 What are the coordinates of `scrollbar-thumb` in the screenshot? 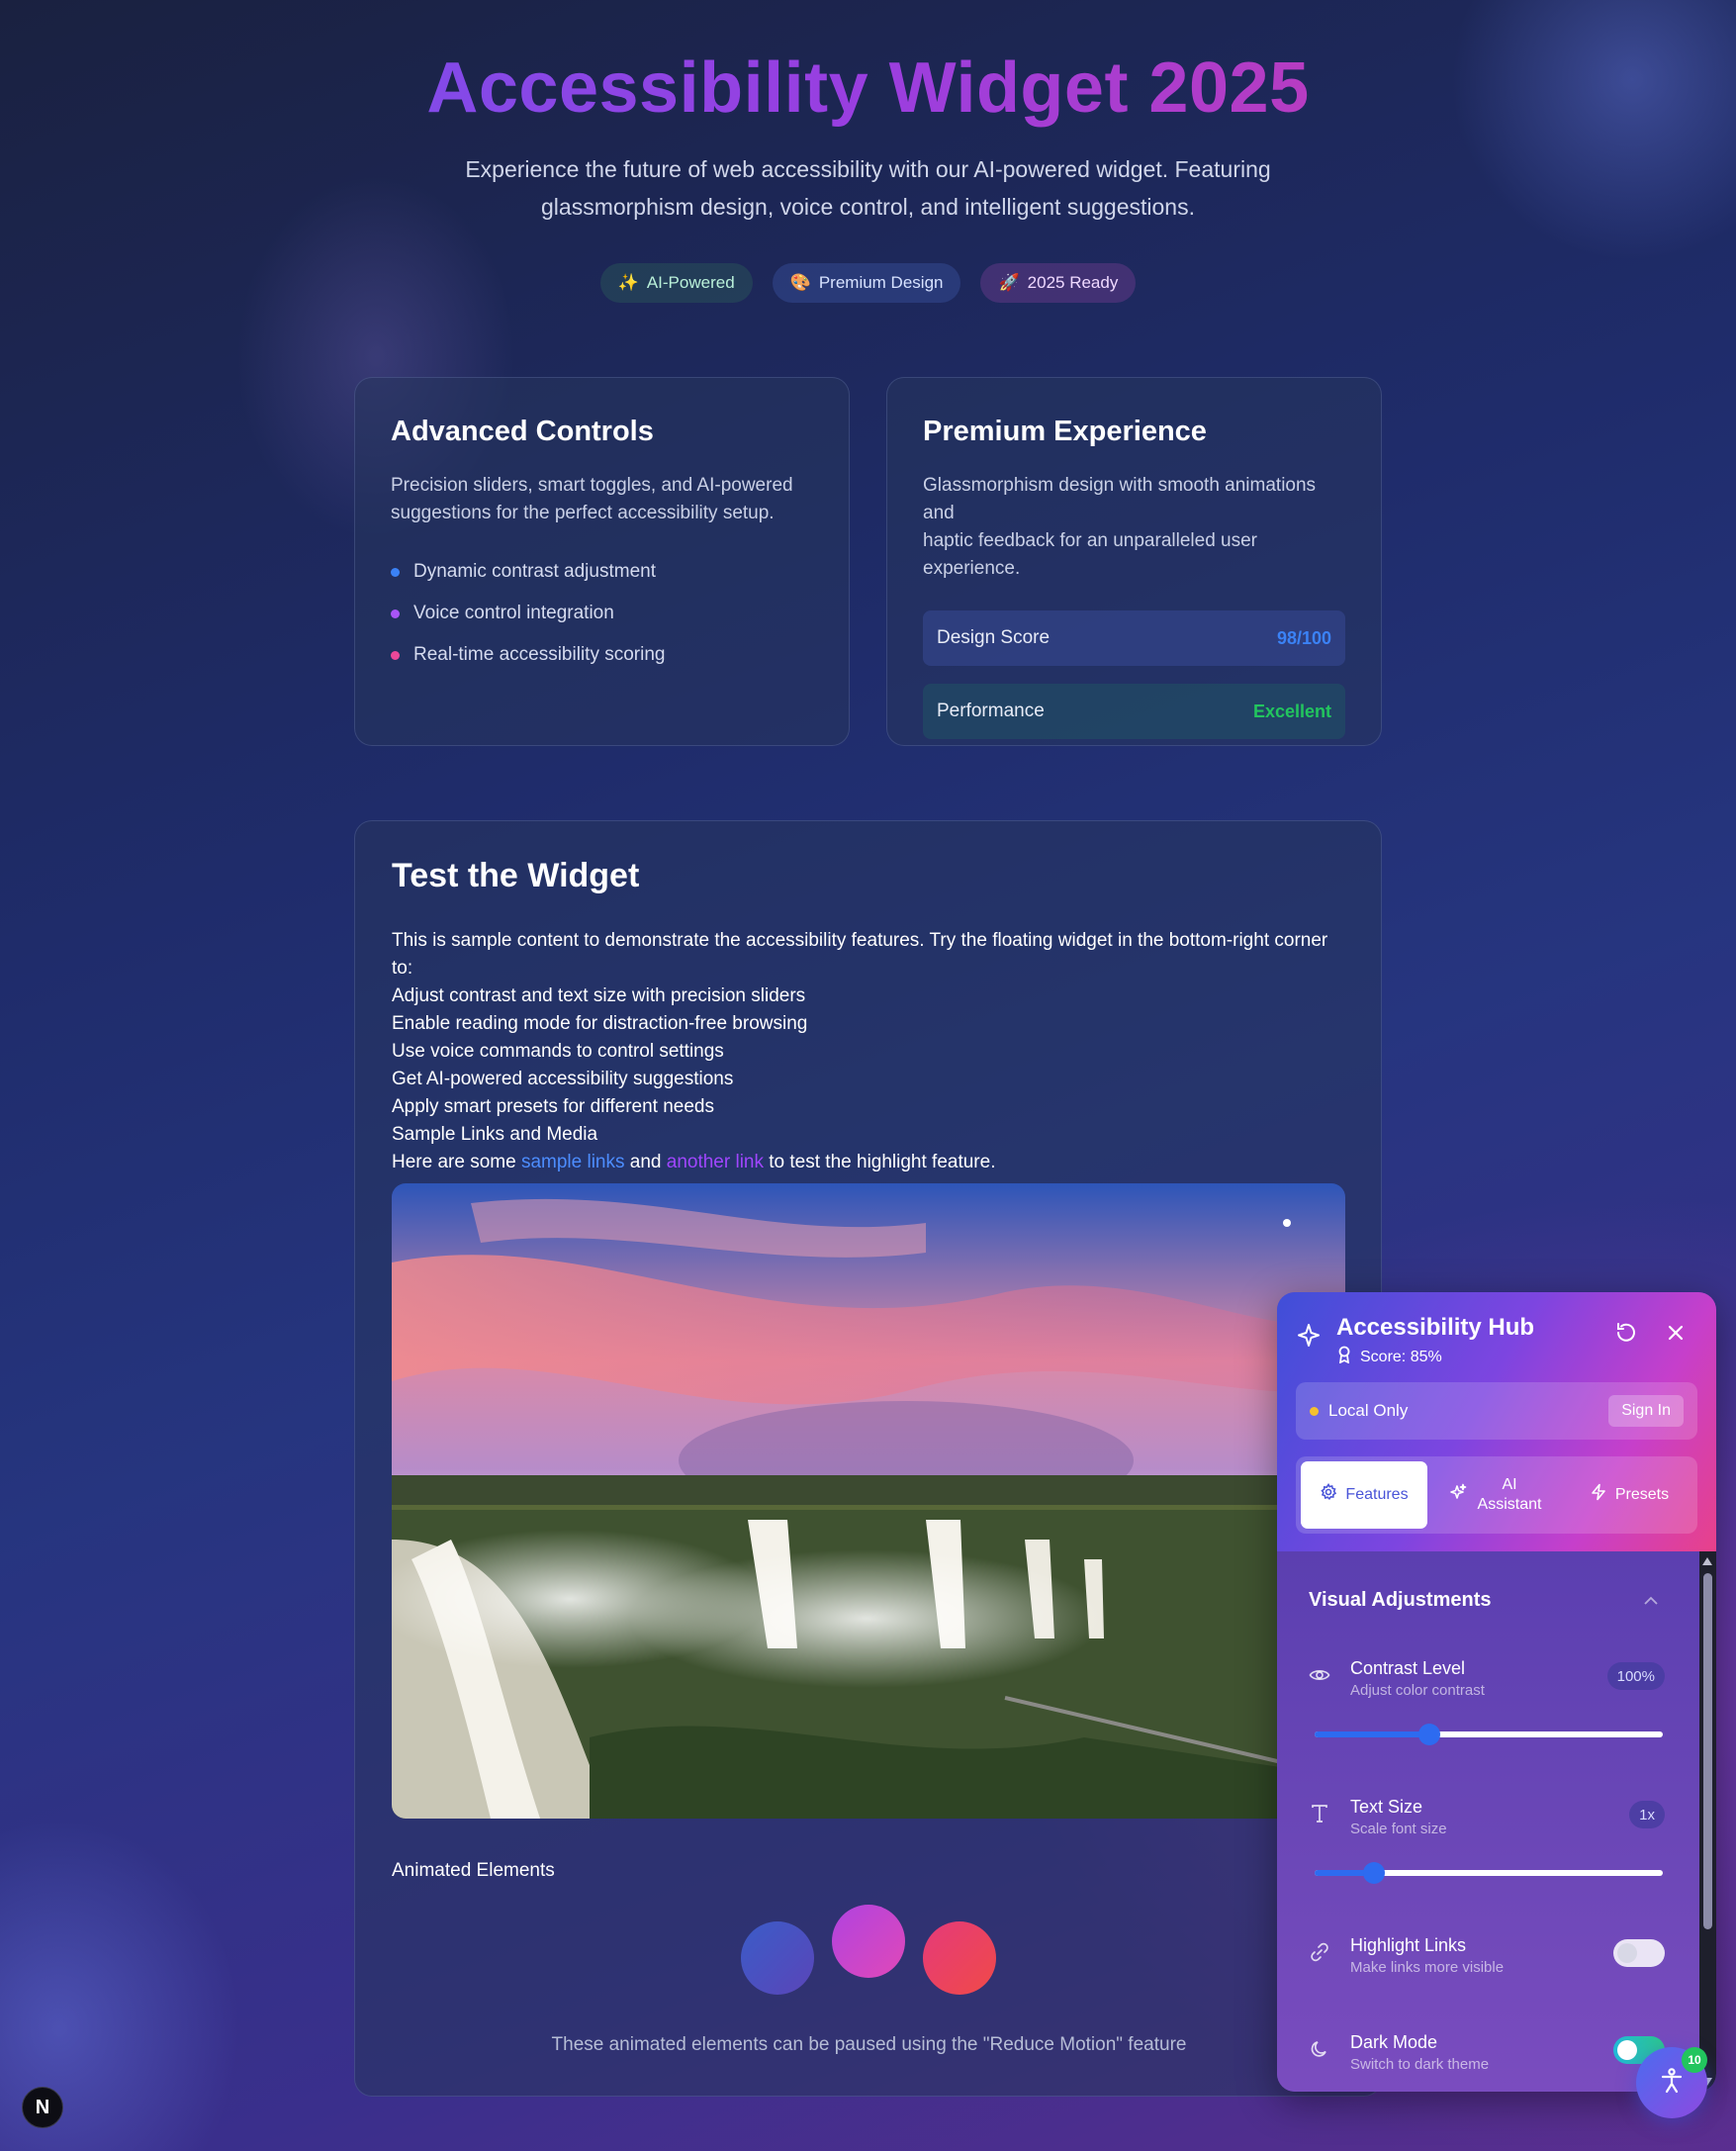 It's located at (1707, 1751).